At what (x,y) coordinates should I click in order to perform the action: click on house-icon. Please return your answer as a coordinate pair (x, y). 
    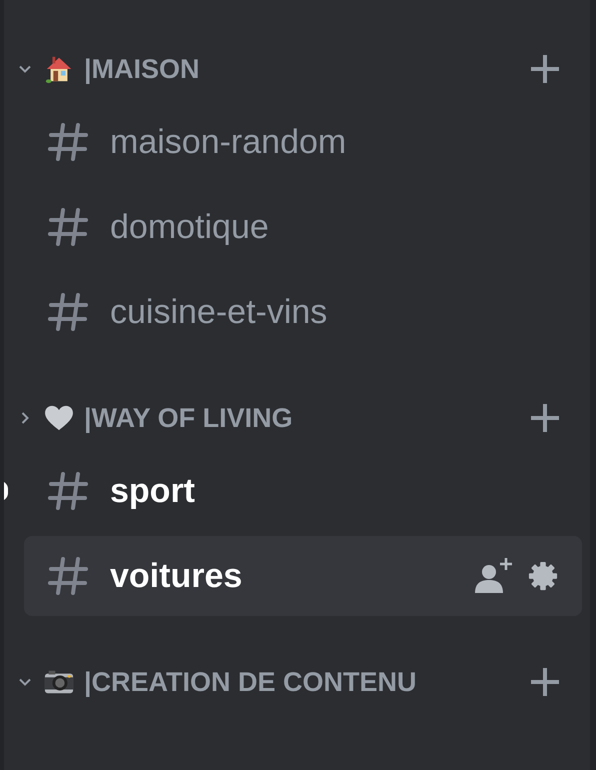
    Looking at the image, I should click on (59, 69).